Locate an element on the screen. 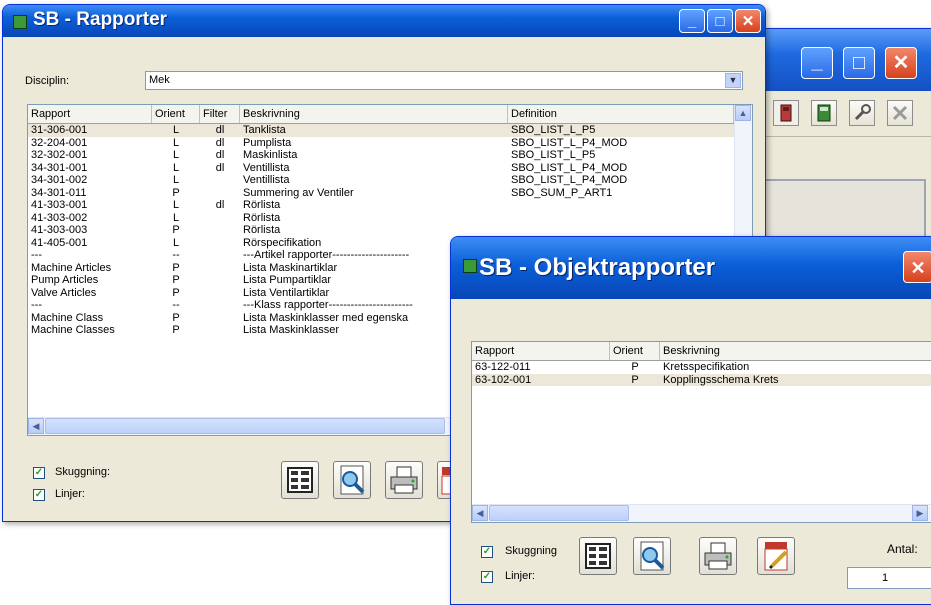 The width and height of the screenshot is (931, 605). maximize-button: □ is located at coordinates (720, 21).